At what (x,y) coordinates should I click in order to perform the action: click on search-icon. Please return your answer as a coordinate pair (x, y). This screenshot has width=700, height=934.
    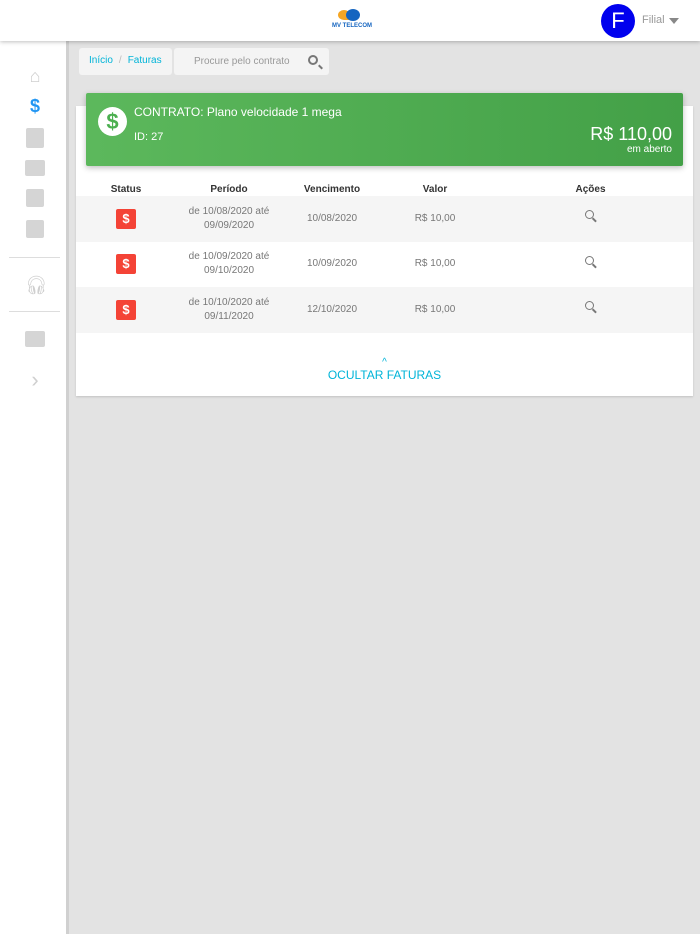
    Looking at the image, I should click on (313, 60).